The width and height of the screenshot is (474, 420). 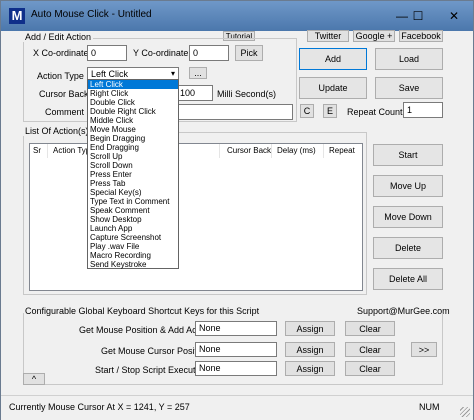 I want to click on repeat-count-label: Repeat Count :, so click(x=377, y=112).